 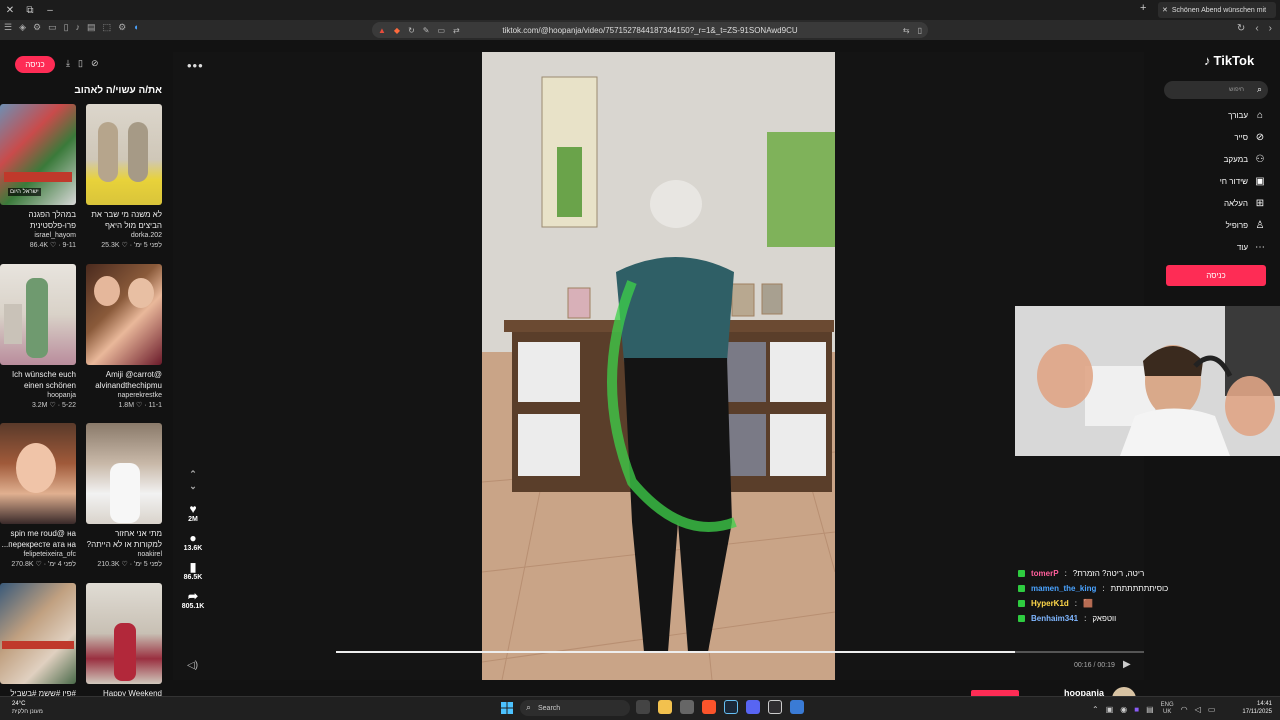 What do you see at coordinates (43, 564) in the screenshot?
I see `card-meta: לפני 4 ימ' · ♡ 270.8K` at bounding box center [43, 564].